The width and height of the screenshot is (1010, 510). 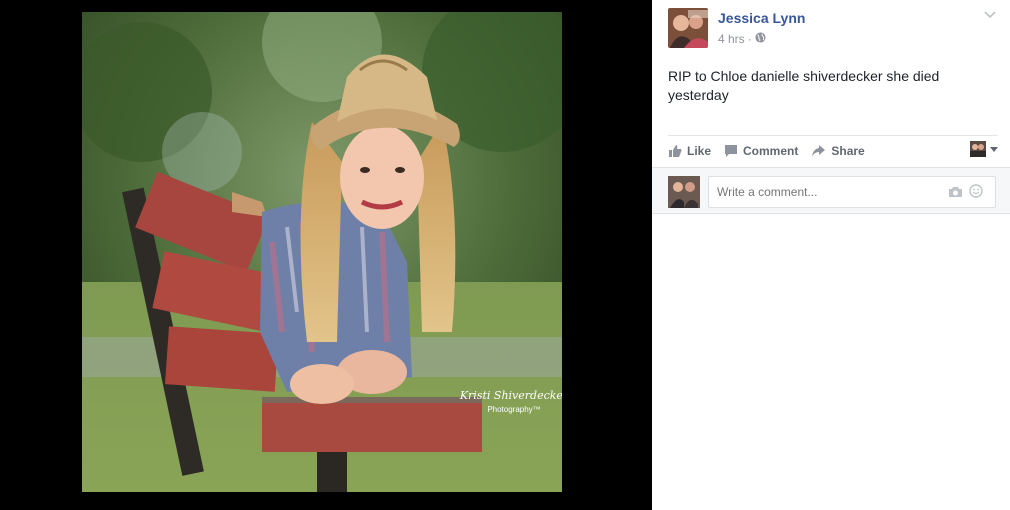 I want to click on comment-input-icons, so click(x=965, y=193).